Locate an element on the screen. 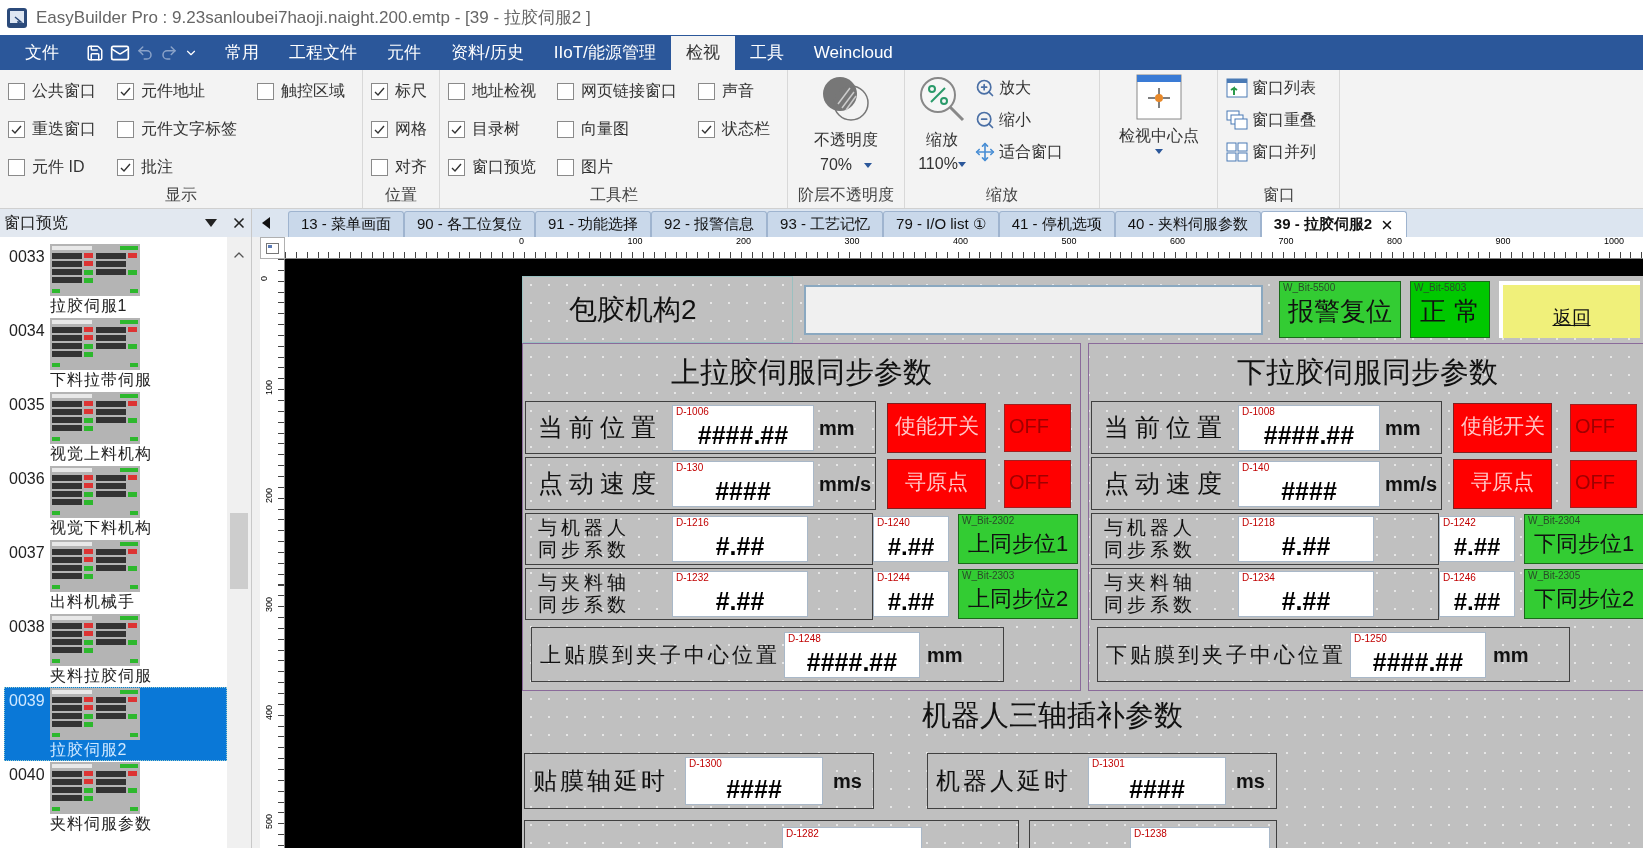 The image size is (1643, 848). ribbon-group-label: 位置 is located at coordinates (401, 195).